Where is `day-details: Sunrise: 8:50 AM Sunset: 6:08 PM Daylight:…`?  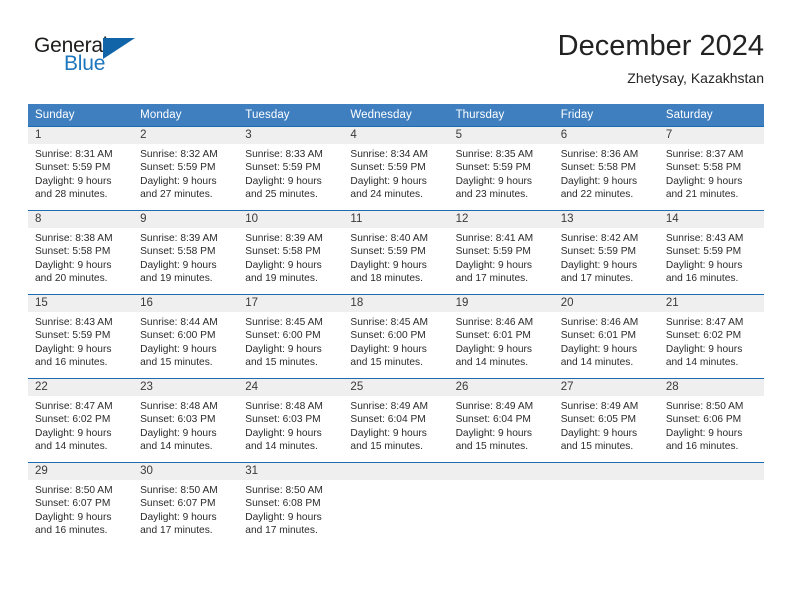 day-details: Sunrise: 8:50 AM Sunset: 6:08 PM Daylight:… is located at coordinates (290, 509).